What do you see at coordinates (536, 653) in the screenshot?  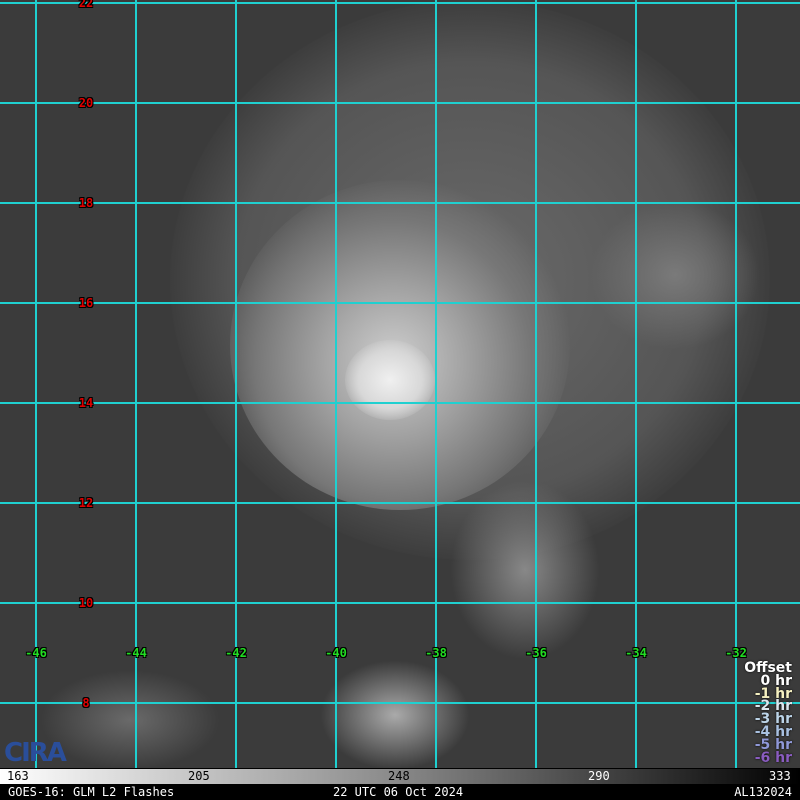 I see `longitude-label: -36` at bounding box center [536, 653].